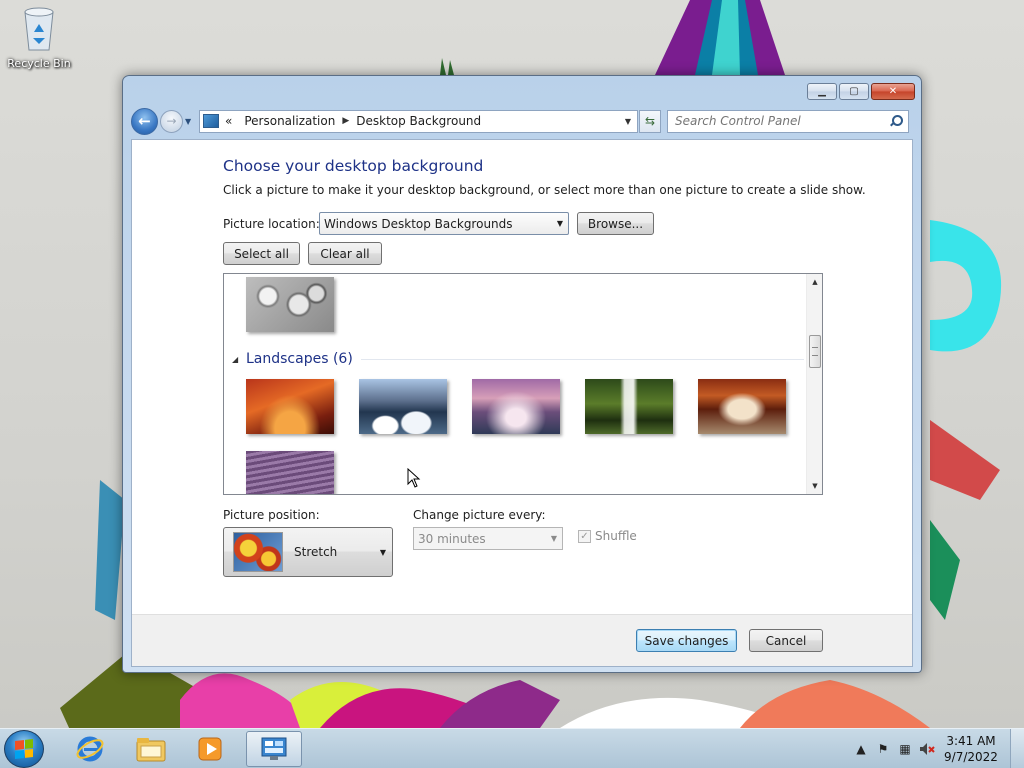 Image resolution: width=1024 pixels, height=768 pixels. Describe the element at coordinates (261, 253) in the screenshot. I see `select-all-button: Select all` at that location.